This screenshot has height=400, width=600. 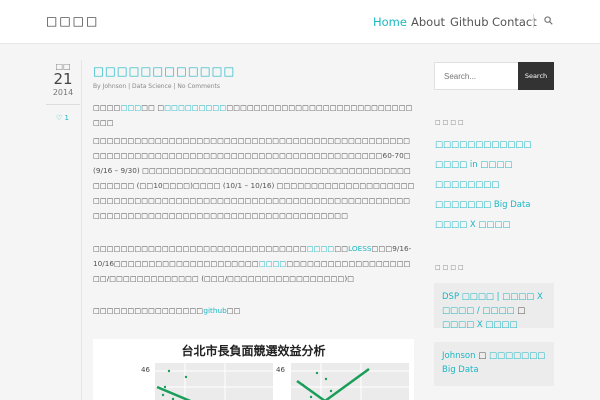 I want to click on nav-divider, so click(x=533, y=21).